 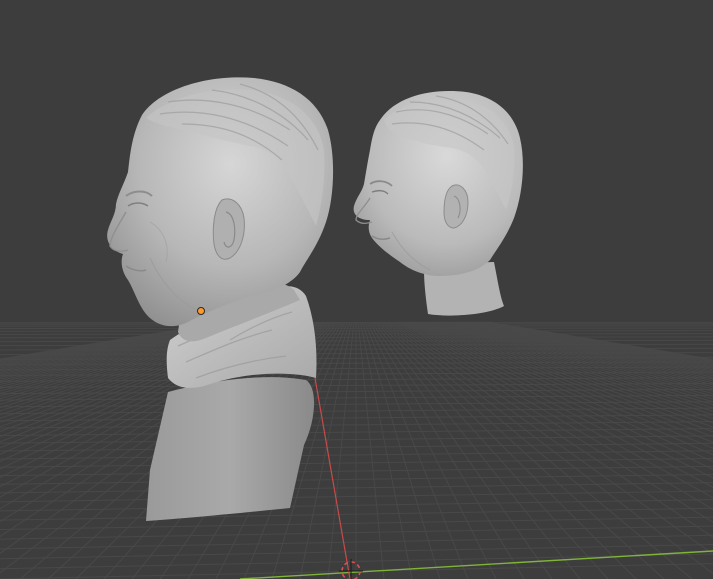 What do you see at coordinates (230, 449) in the screenshot?
I see `bust-base` at bounding box center [230, 449].